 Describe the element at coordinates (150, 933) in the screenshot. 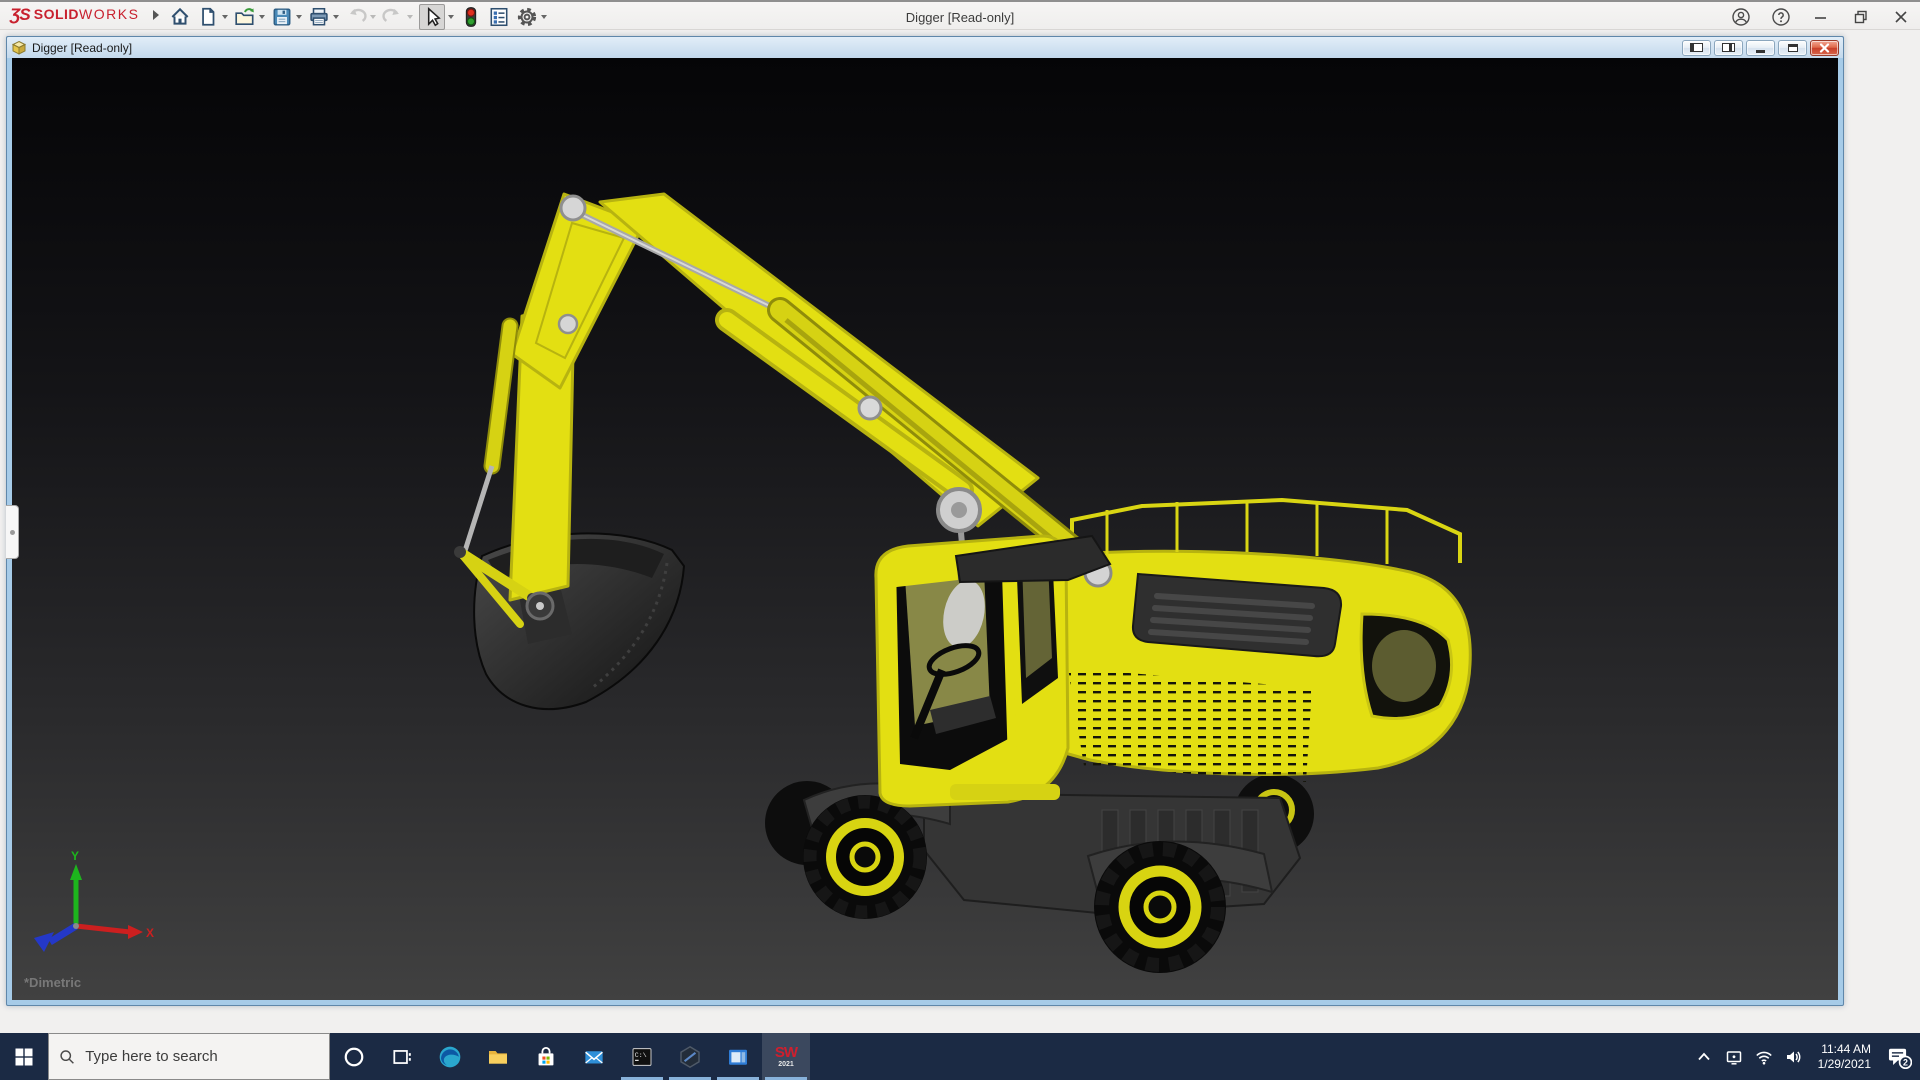

I see `x-axis-label: X` at that location.